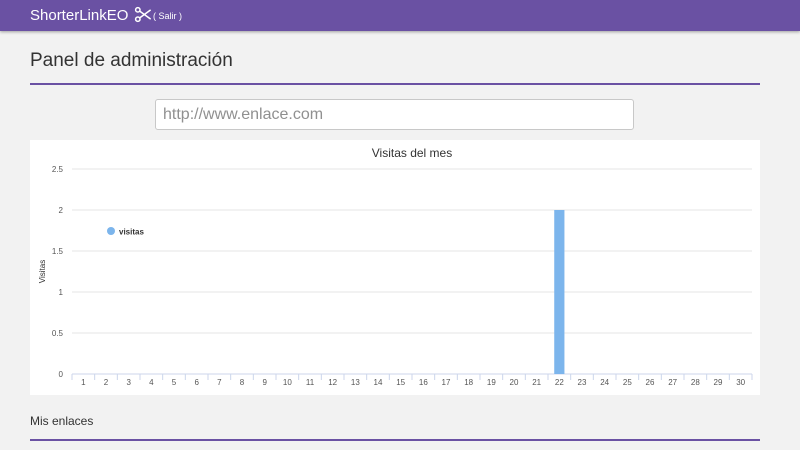  What do you see at coordinates (400, 382) in the screenshot?
I see `x-tick-label: 15` at bounding box center [400, 382].